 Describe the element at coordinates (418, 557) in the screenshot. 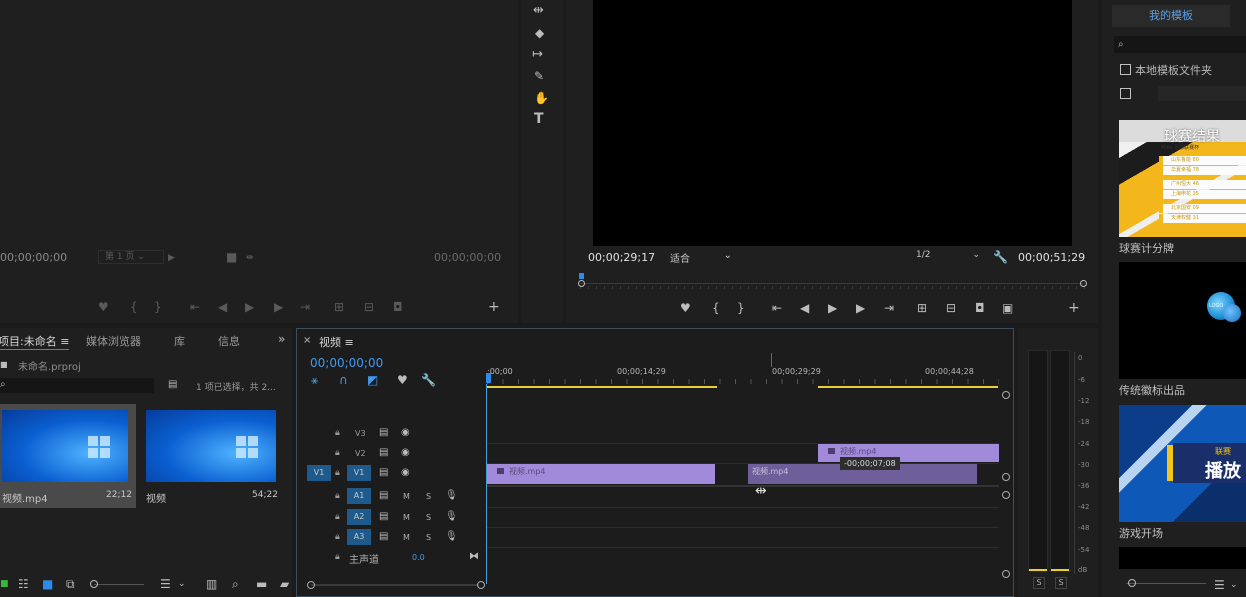

I see `master-value: 0.0` at that location.